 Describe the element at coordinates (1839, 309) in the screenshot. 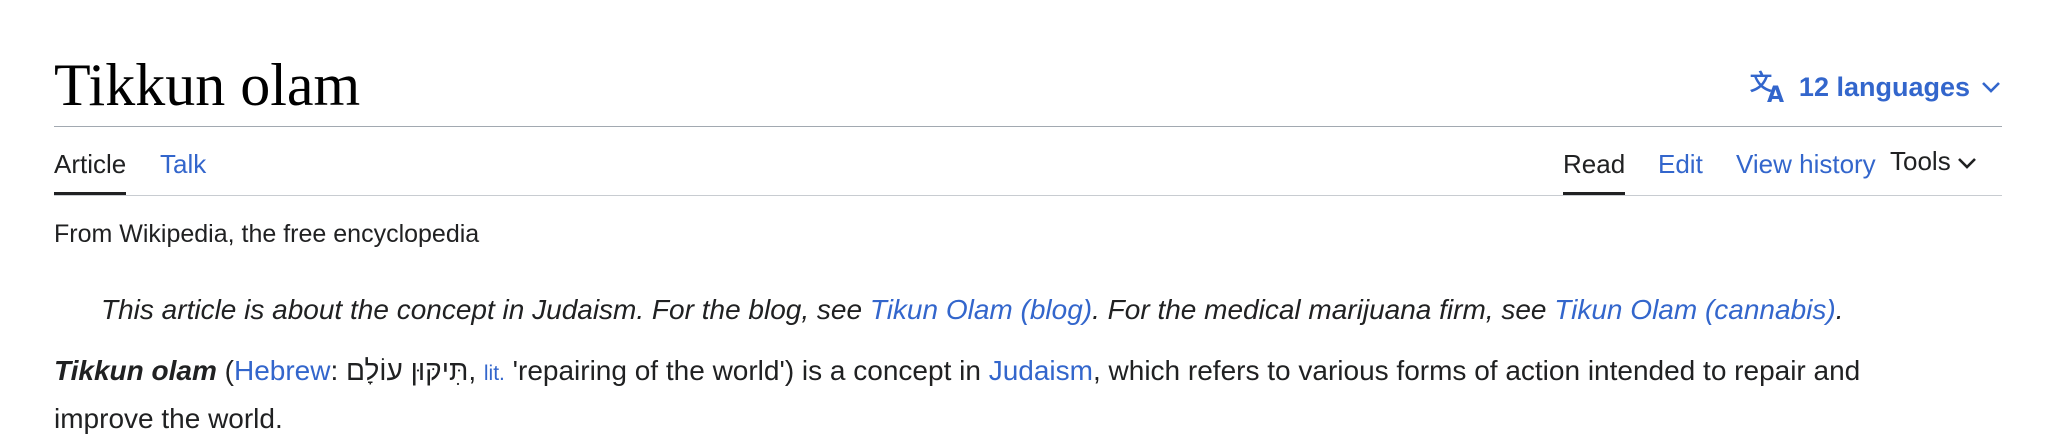

I see `hatnote-text: .` at that location.